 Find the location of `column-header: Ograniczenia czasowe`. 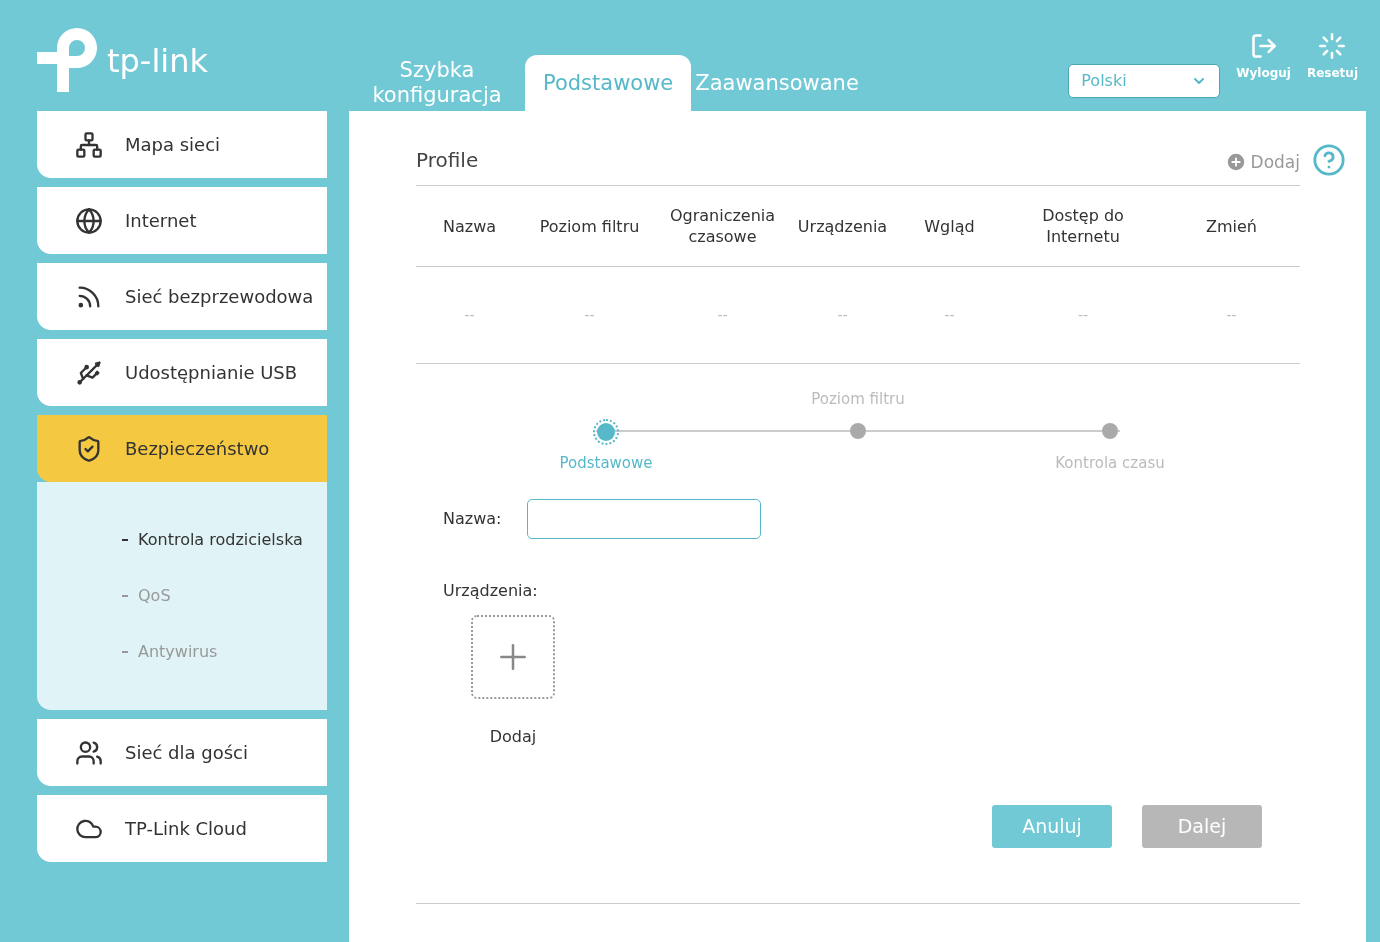

column-header: Ograniczenia czasowe is located at coordinates (722, 226).